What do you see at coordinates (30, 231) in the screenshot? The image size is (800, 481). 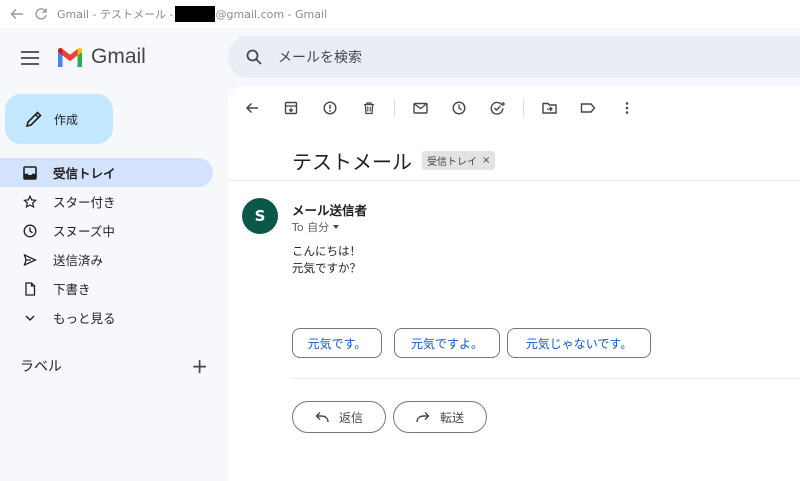 I see `clock-icon` at bounding box center [30, 231].